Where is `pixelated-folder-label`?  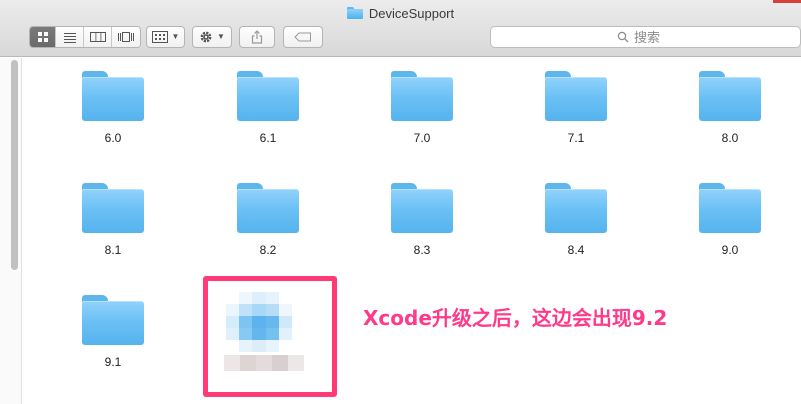
pixelated-folder-label is located at coordinates (264, 363).